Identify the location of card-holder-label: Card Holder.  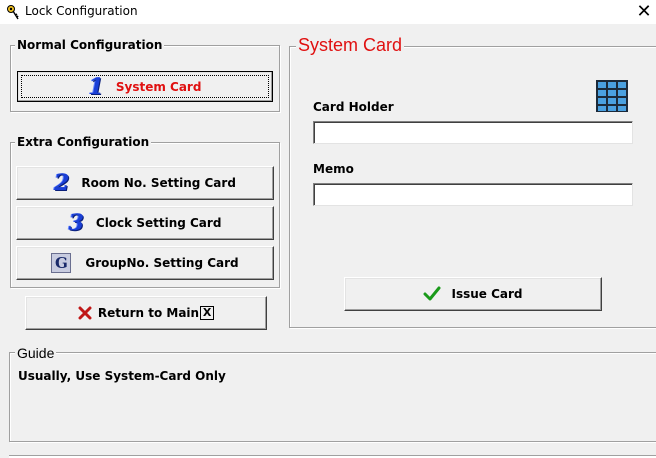
(353, 107).